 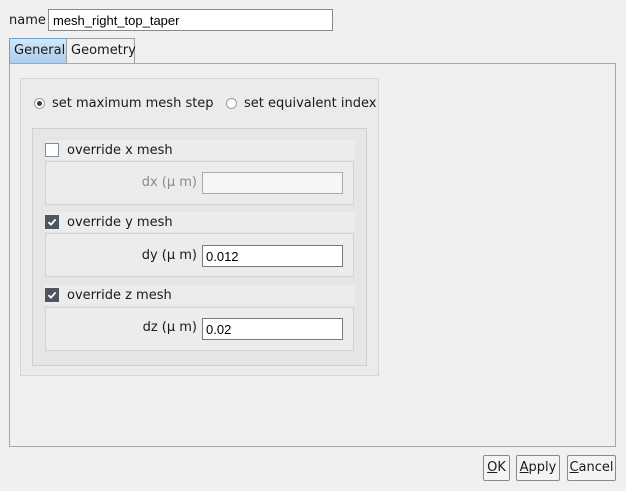 I want to click on radio-set-equivalent-index: set equivalent index, so click(x=301, y=103).